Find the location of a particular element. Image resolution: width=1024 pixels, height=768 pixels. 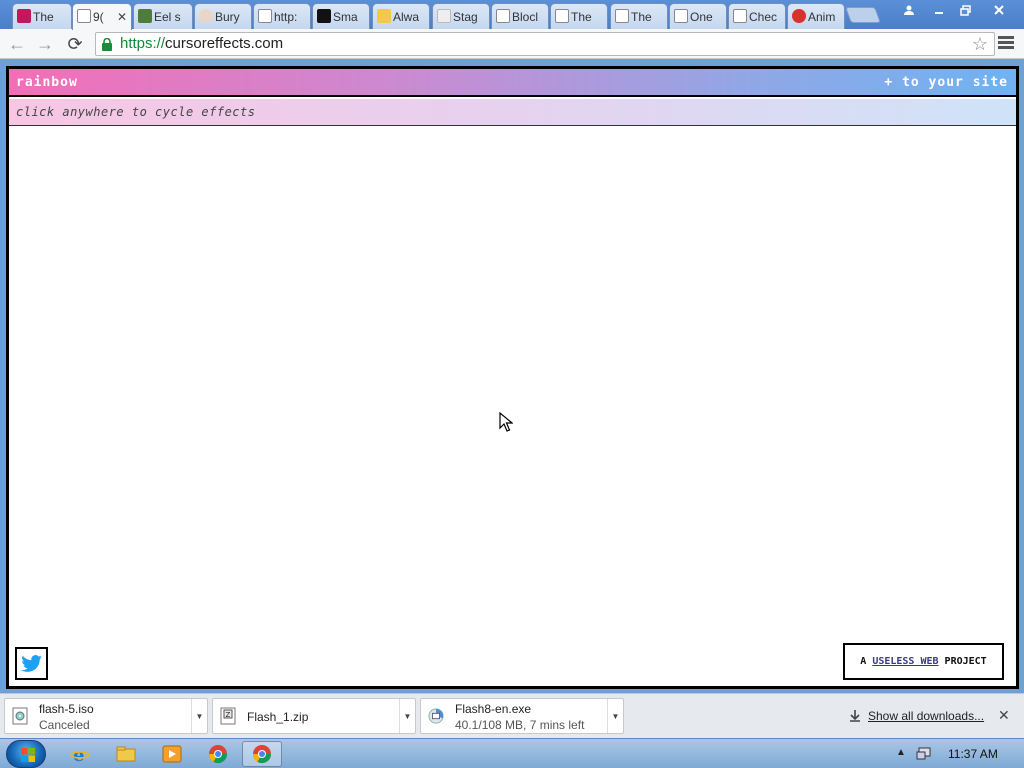

svg-text: e is located at coordinates (78, 754).